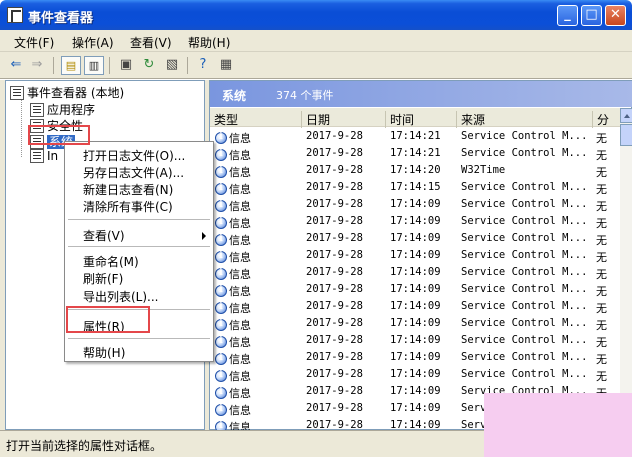  Describe the element at coordinates (128, 189) in the screenshot. I see `menu-new-log-view: 新建日志查看(N)` at that location.